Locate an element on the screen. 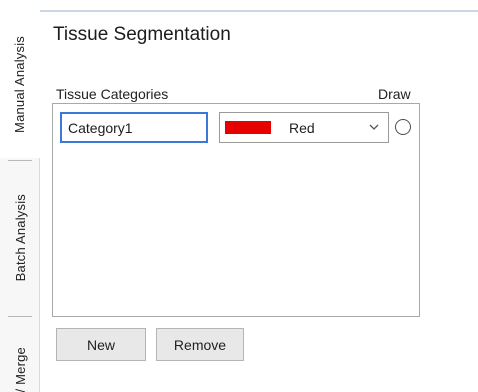 This screenshot has height=392, width=478. tab-merge-label: / Merge is located at coordinates (20, 369).